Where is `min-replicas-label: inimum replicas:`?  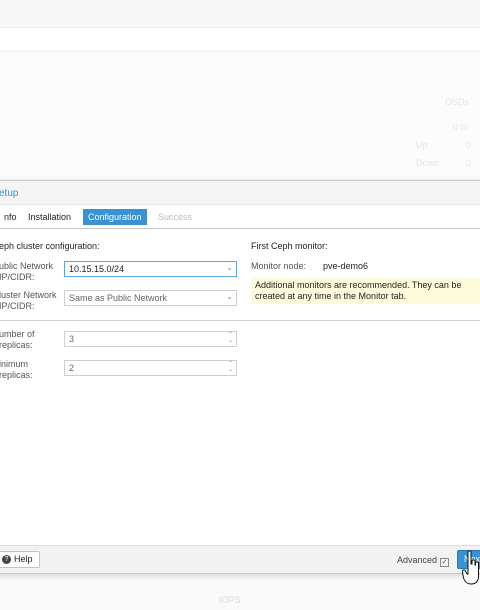 min-replicas-label: inimum replicas: is located at coordinates (16, 369).